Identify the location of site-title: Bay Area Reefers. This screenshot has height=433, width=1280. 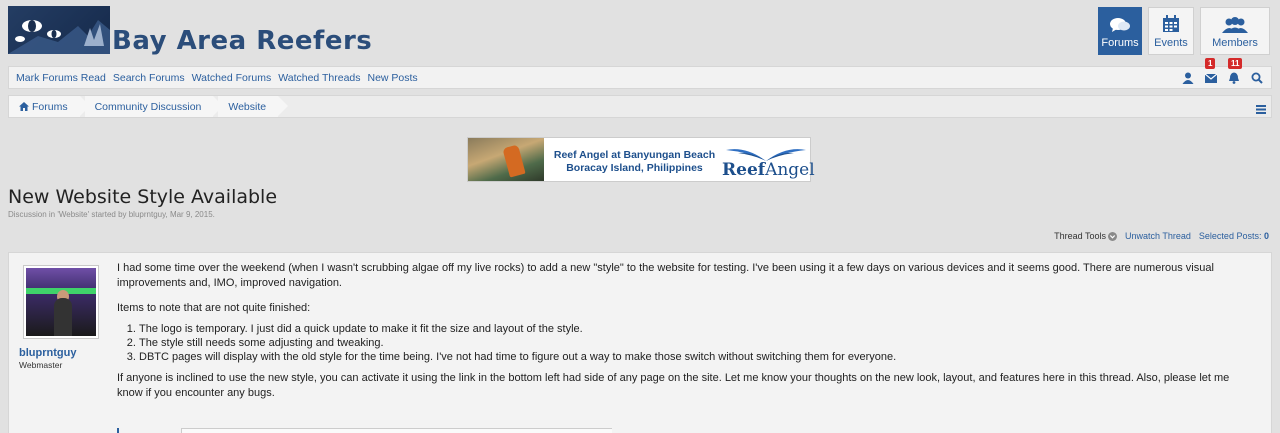
(242, 41).